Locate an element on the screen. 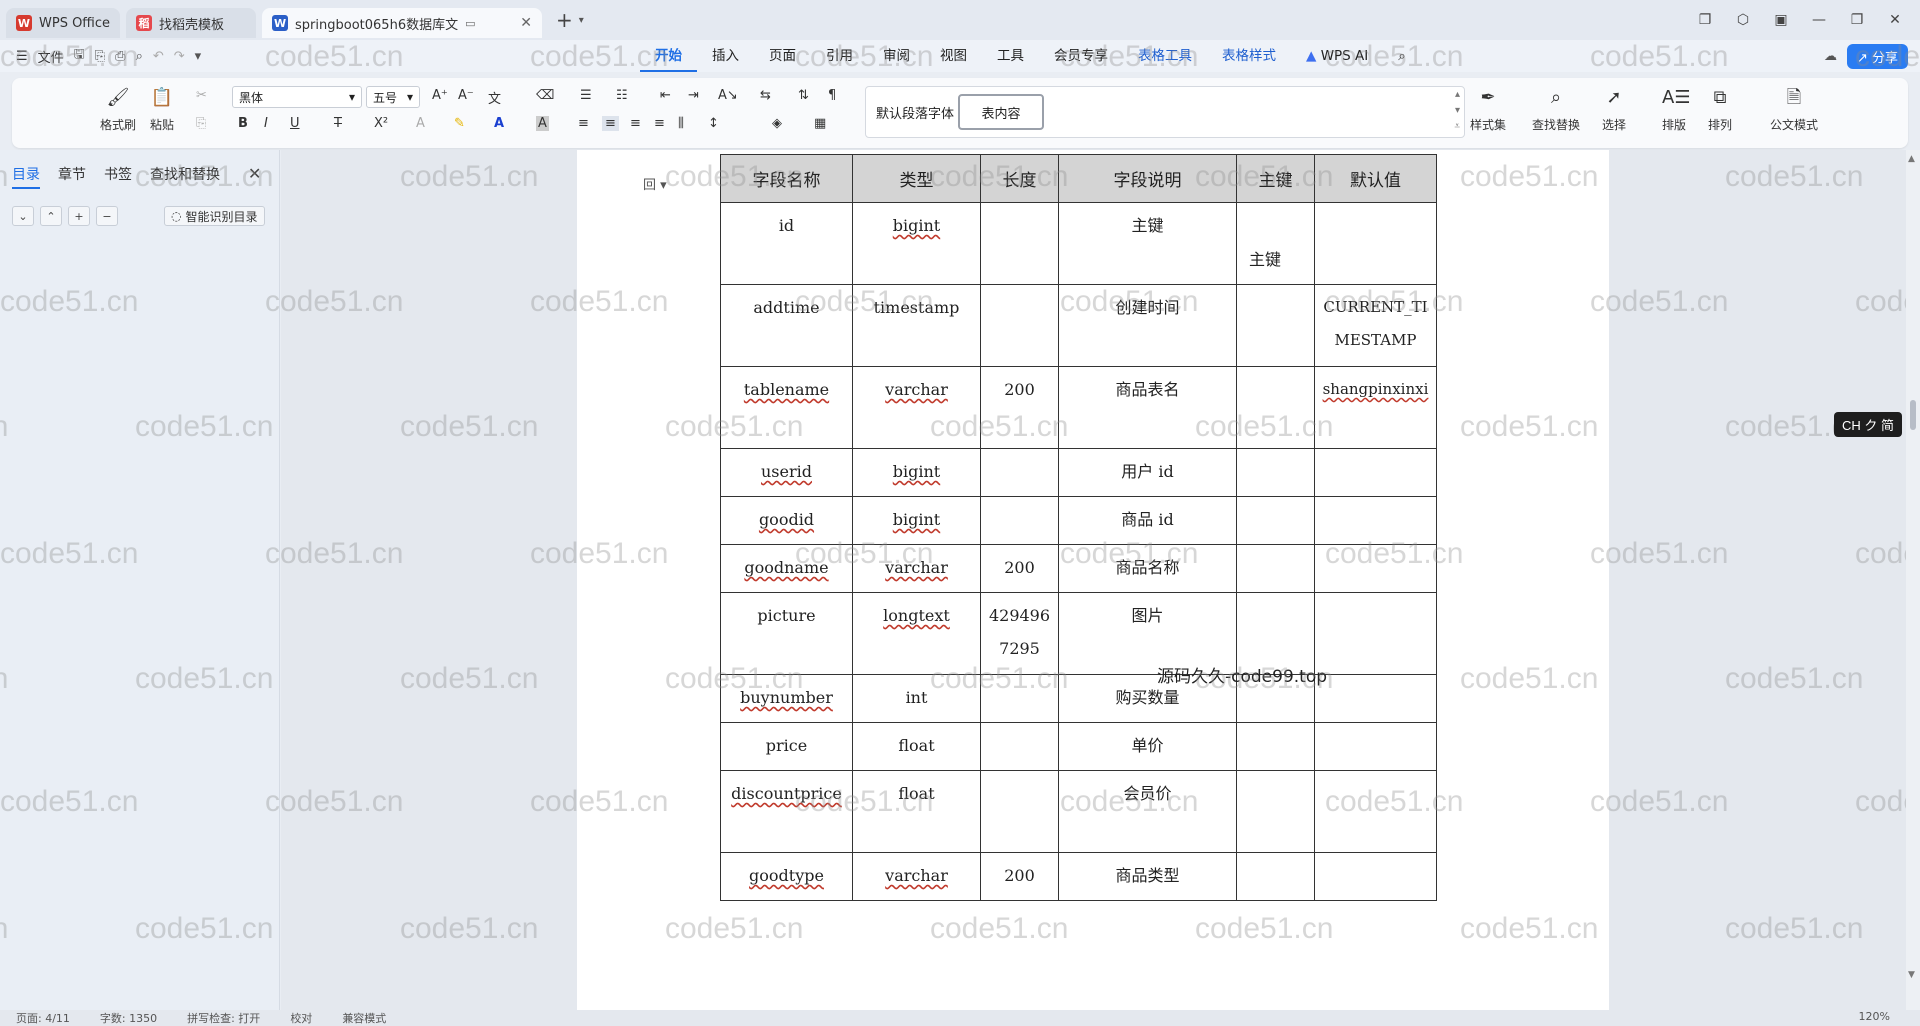  shading-icon: ◈ is located at coordinates (777, 123).